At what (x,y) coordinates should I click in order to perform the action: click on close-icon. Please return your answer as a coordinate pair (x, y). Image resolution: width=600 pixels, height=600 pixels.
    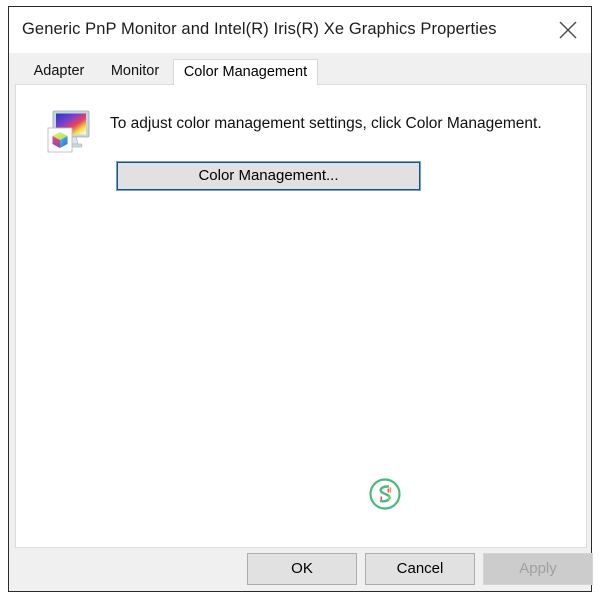
    Looking at the image, I should click on (568, 30).